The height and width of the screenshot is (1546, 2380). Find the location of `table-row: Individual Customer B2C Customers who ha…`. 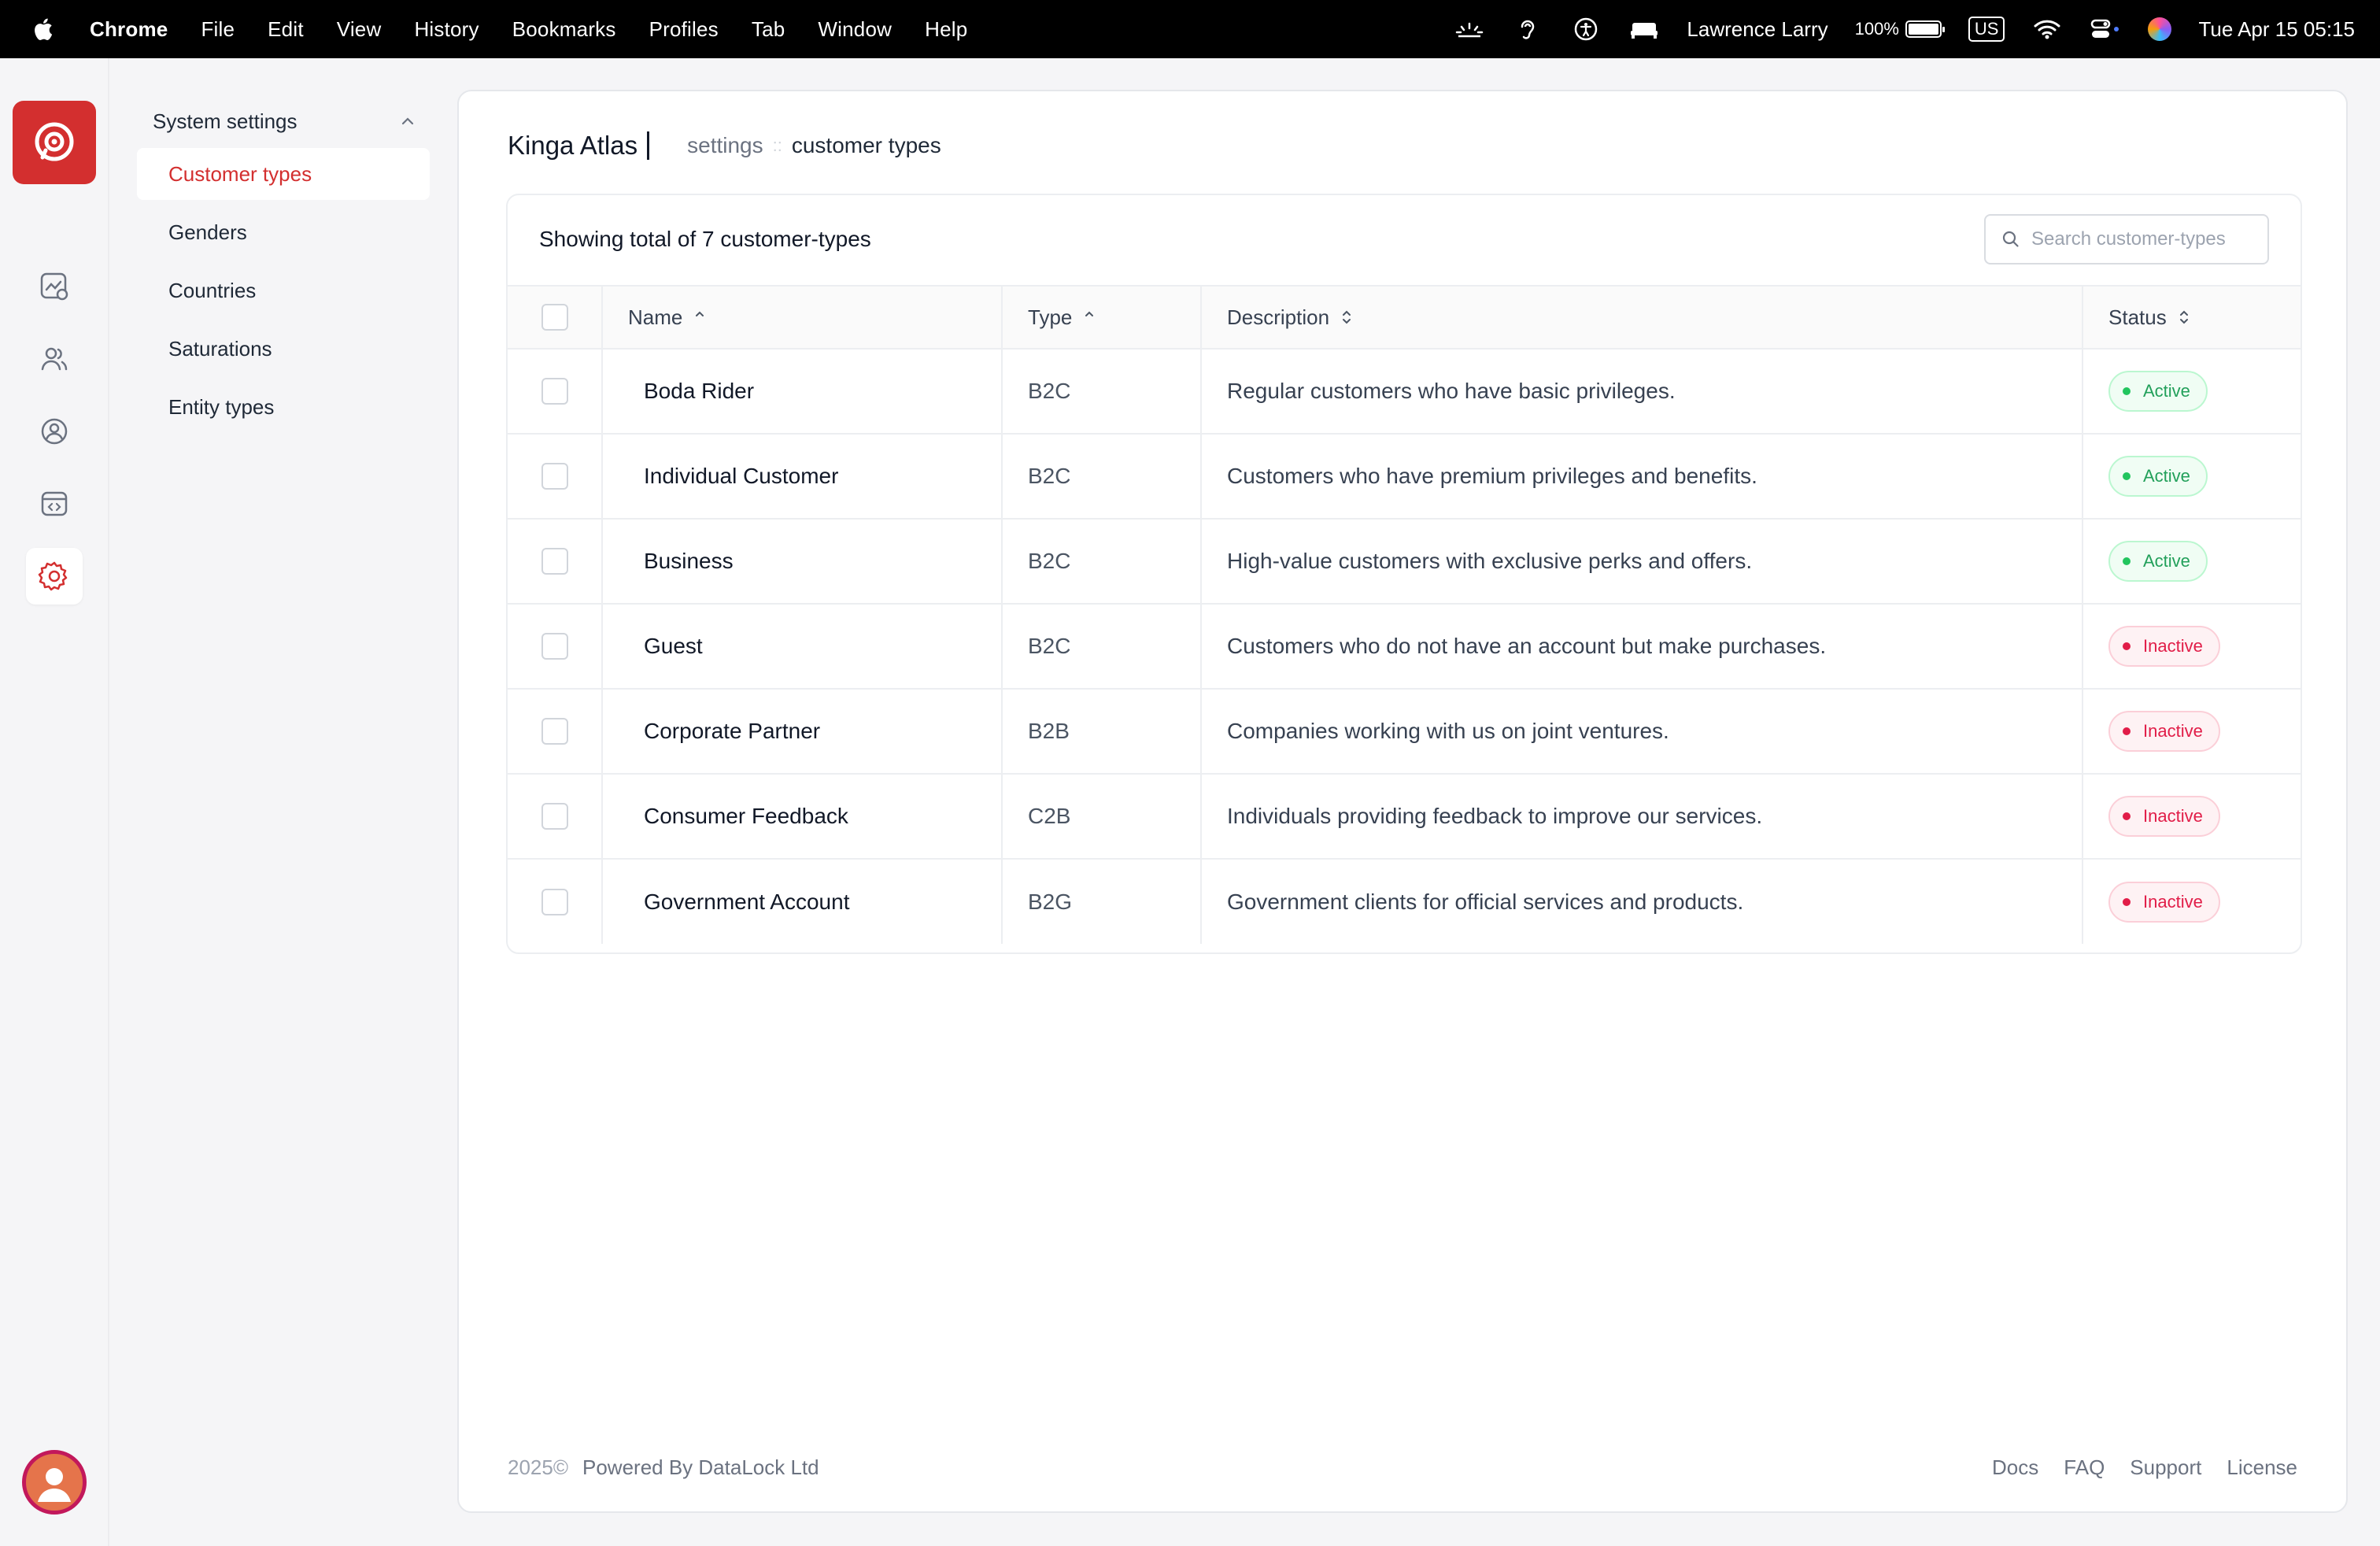

table-row: Individual Customer B2C Customers who ha… is located at coordinates (1404, 477).